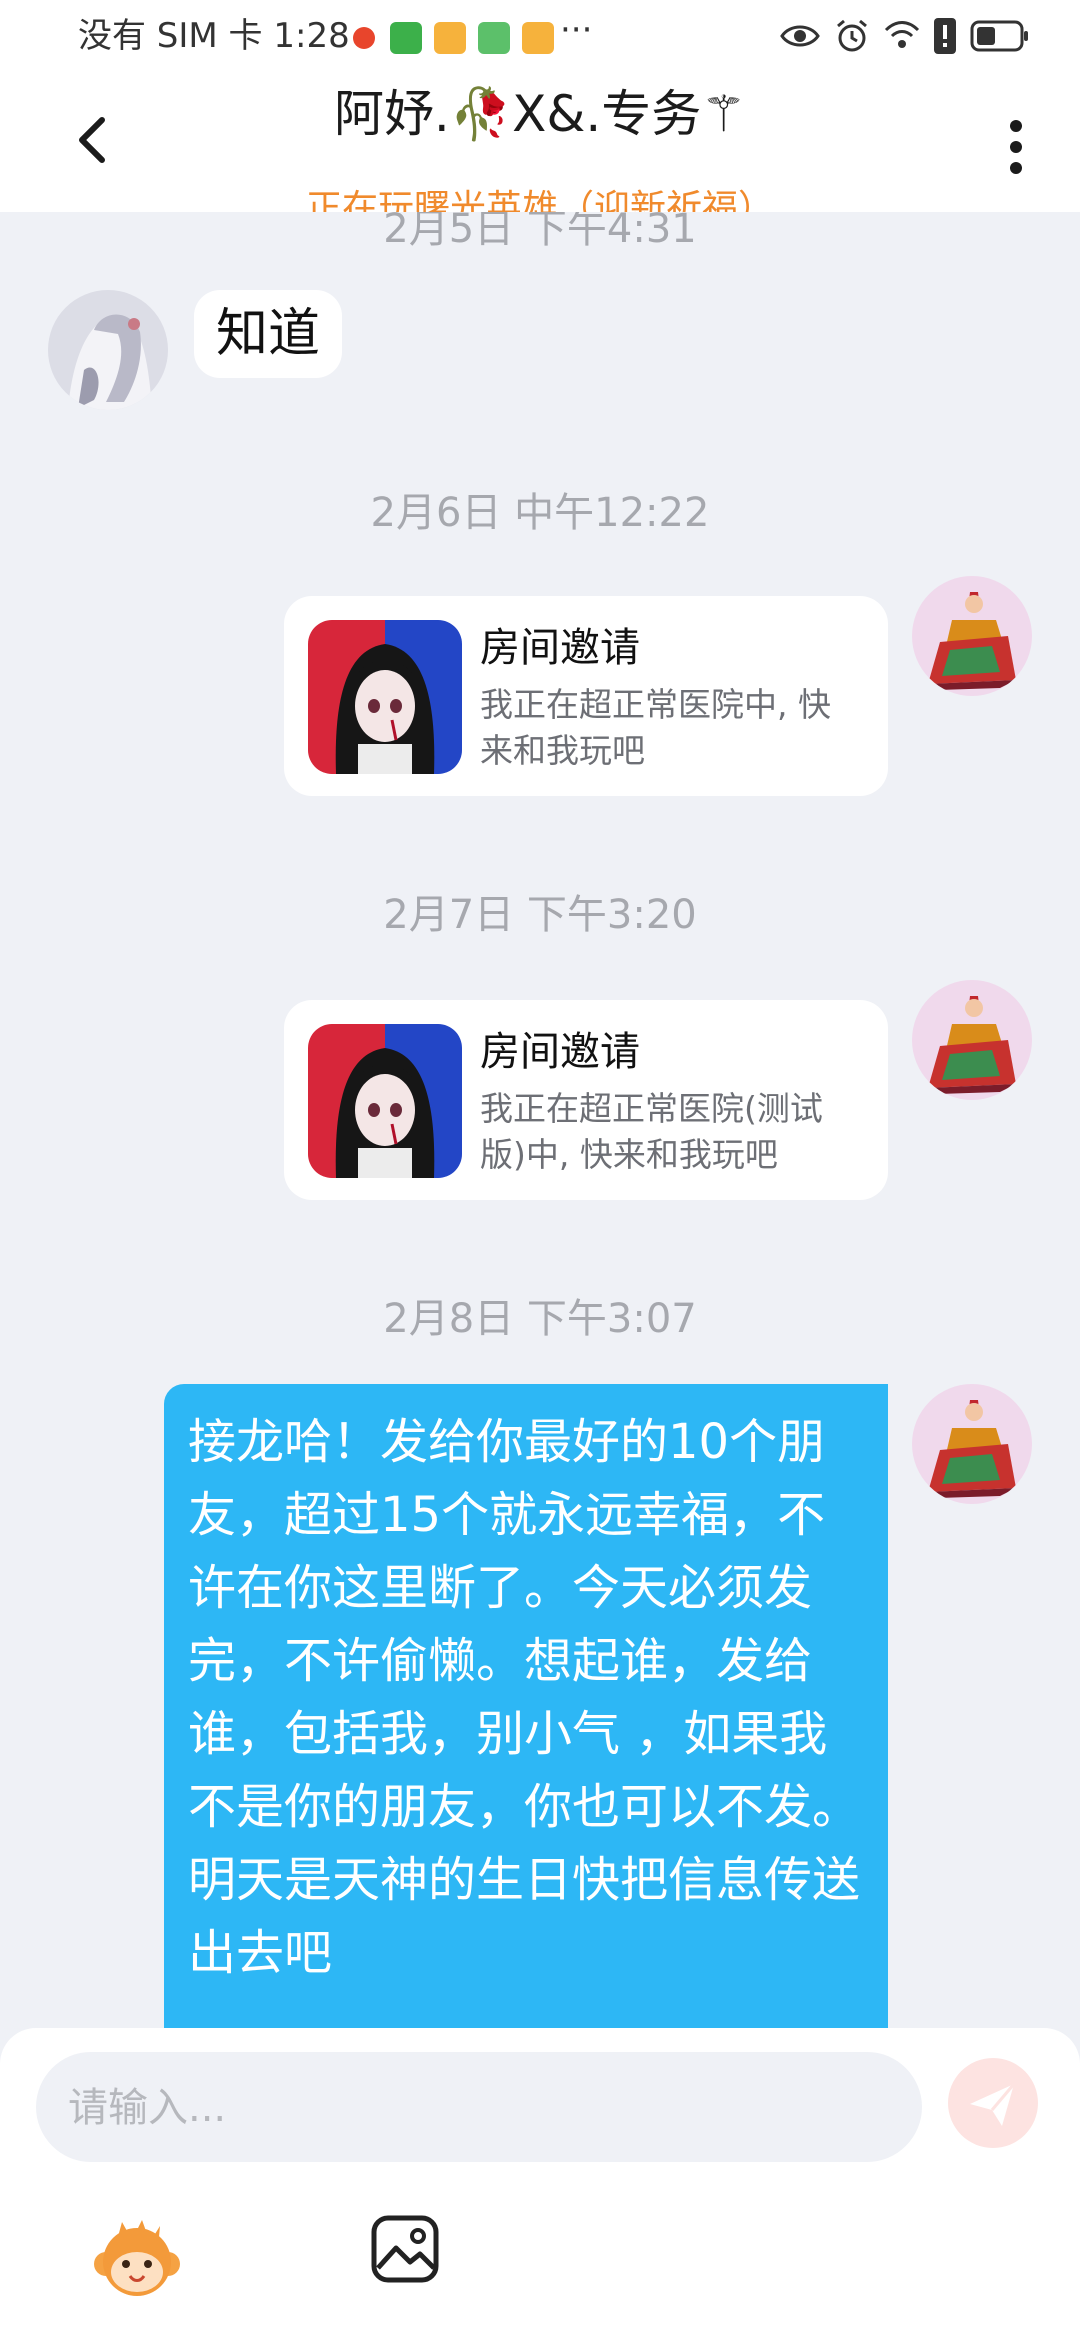 The width and height of the screenshot is (1080, 2340). I want to click on contact-activity-status: 正在玩曙光英雄（迎新祈福）, so click(539, 200).